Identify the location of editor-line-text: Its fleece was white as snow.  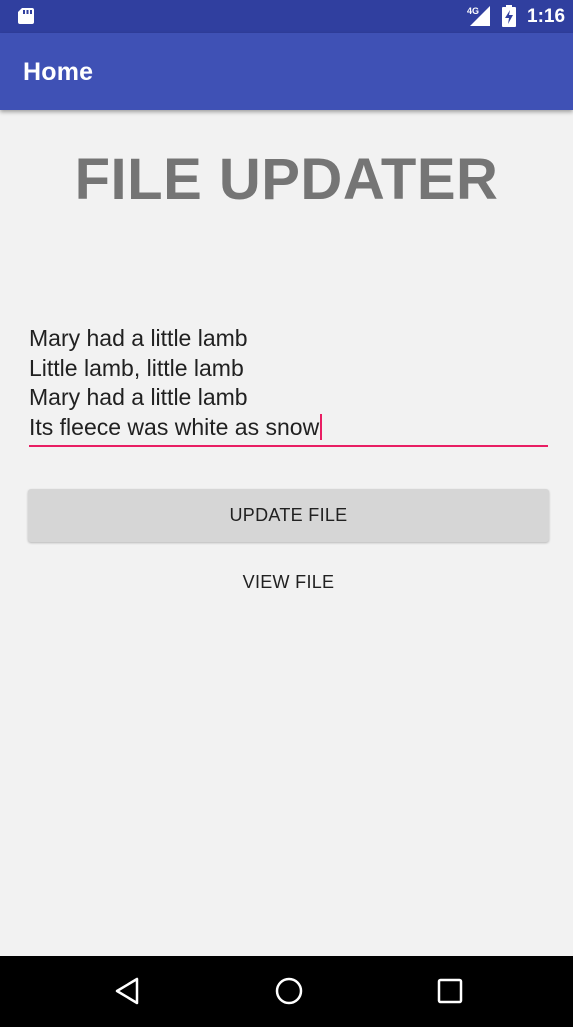
(174, 426).